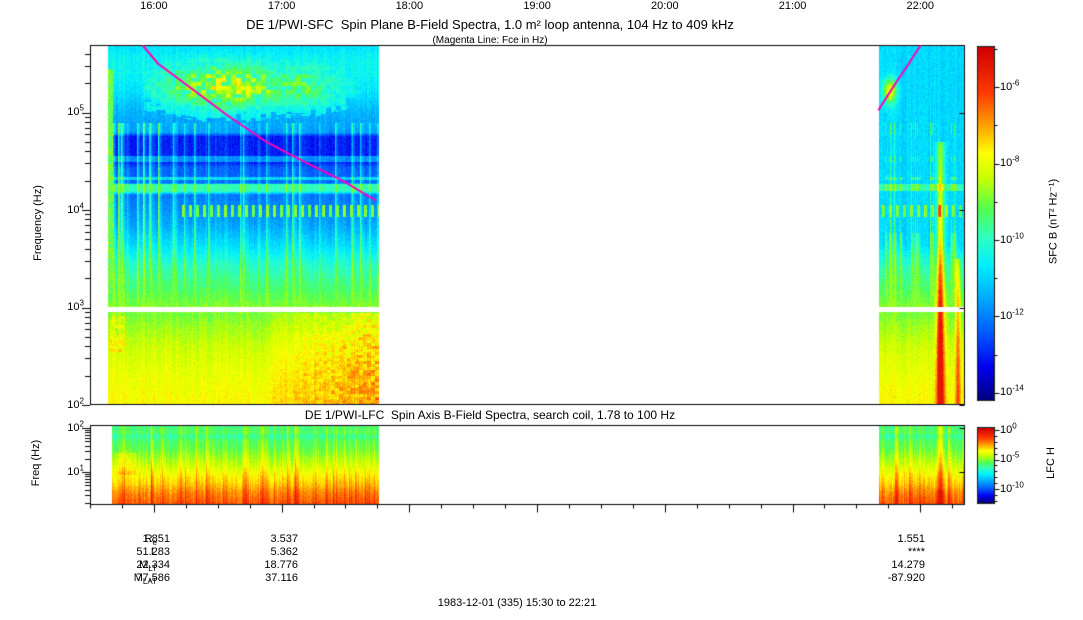 The width and height of the screenshot is (1083, 620). Describe the element at coordinates (1010, 162) in the screenshot. I see `sfc-colorbar-tick-label: 10-8` at that location.